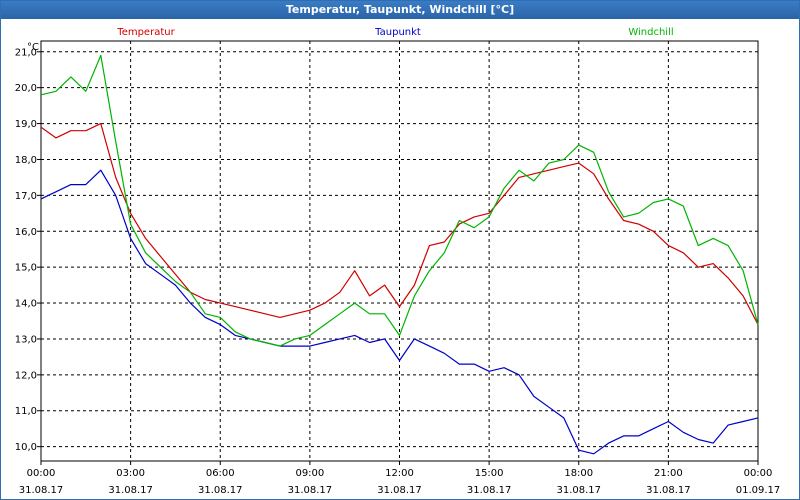 This screenshot has width=800, height=500. Describe the element at coordinates (758, 490) in the screenshot. I see `x-tick-date: 01.09.17` at that location.